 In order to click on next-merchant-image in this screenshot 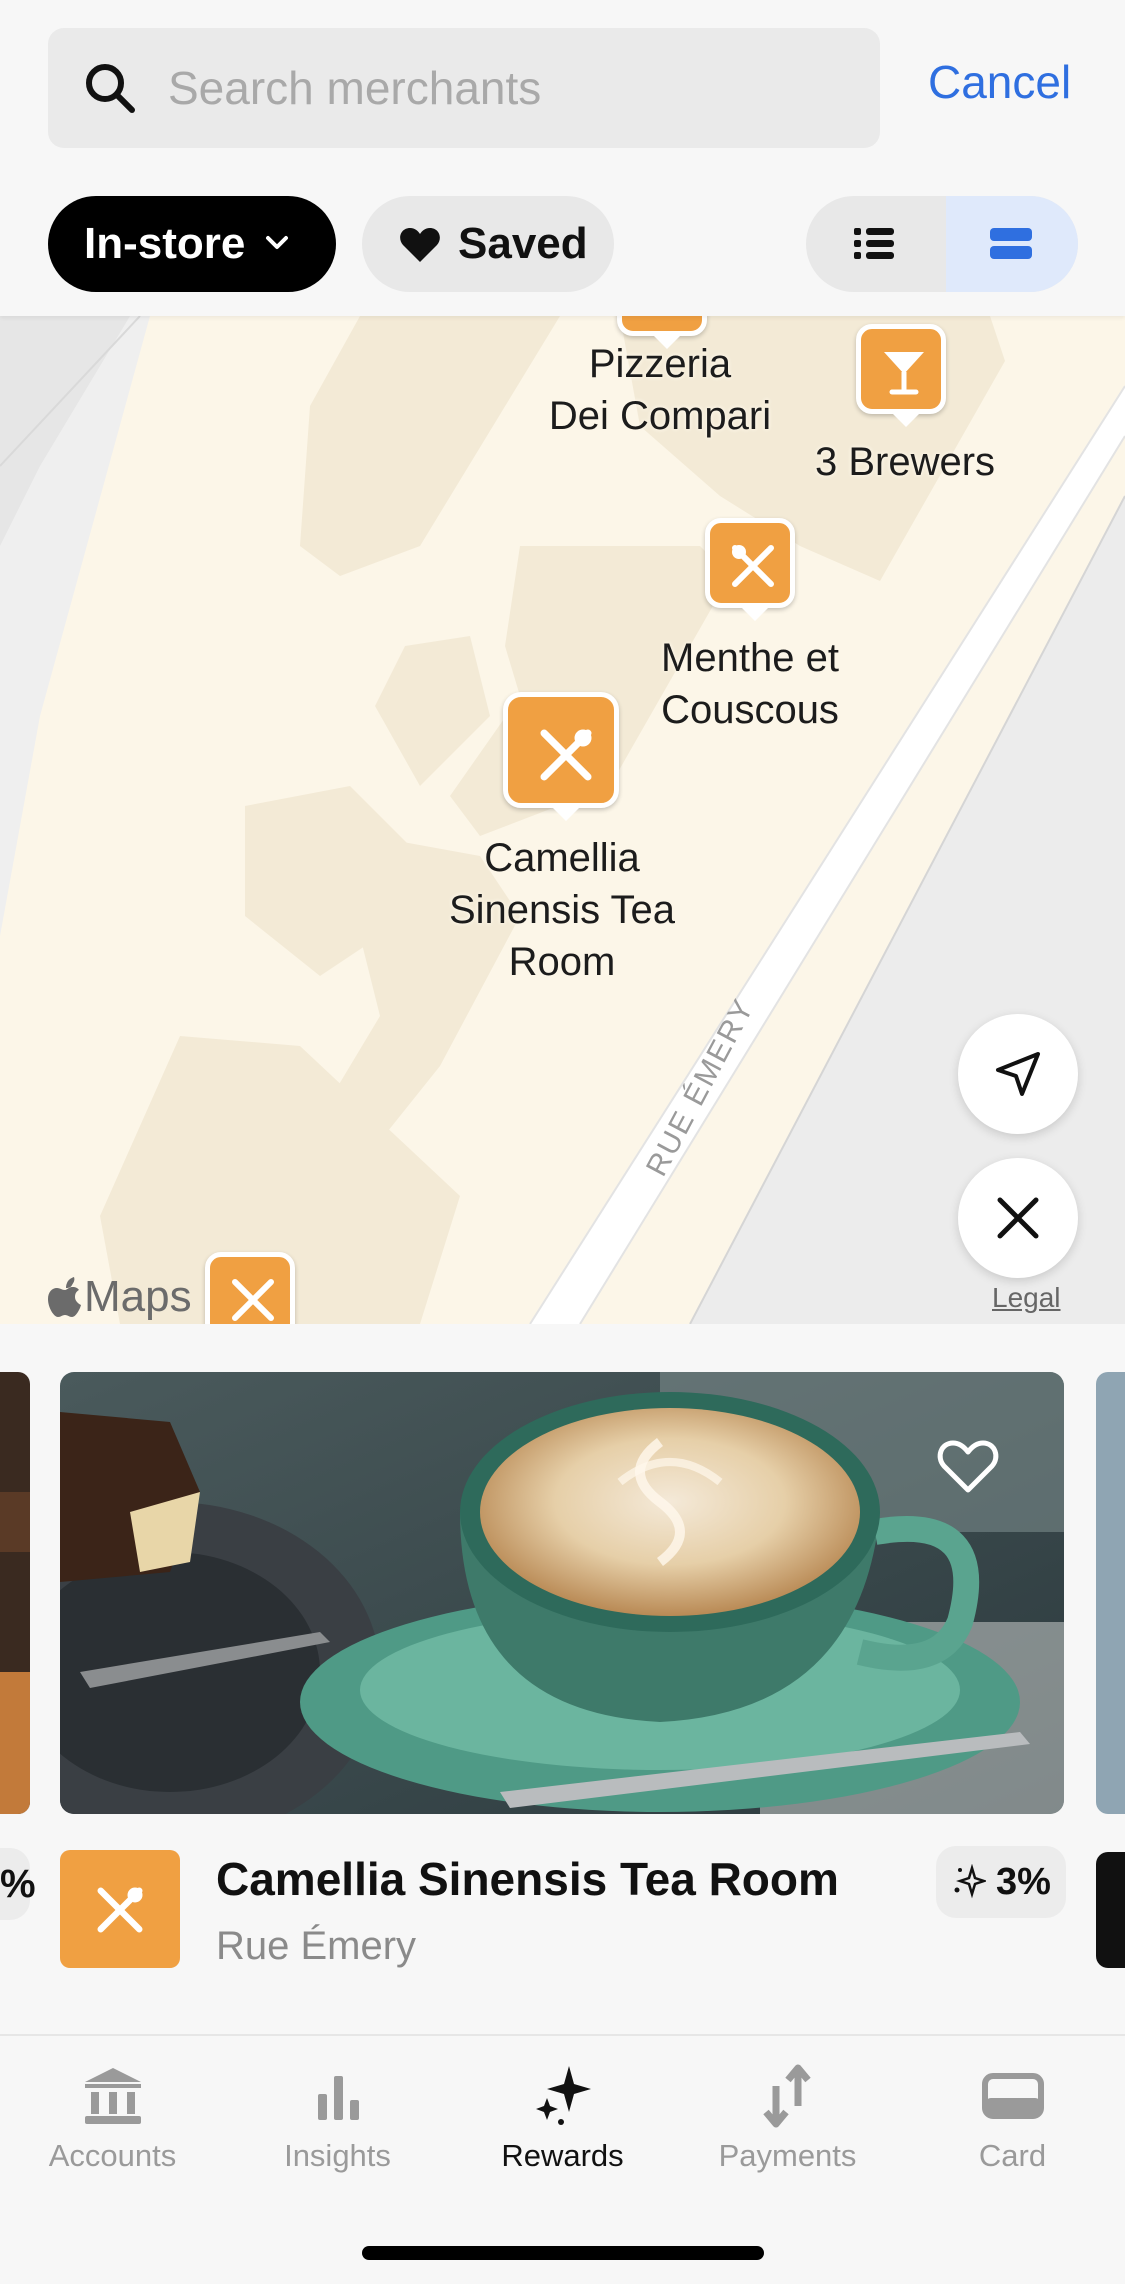, I will do `click(1110, 1593)`.